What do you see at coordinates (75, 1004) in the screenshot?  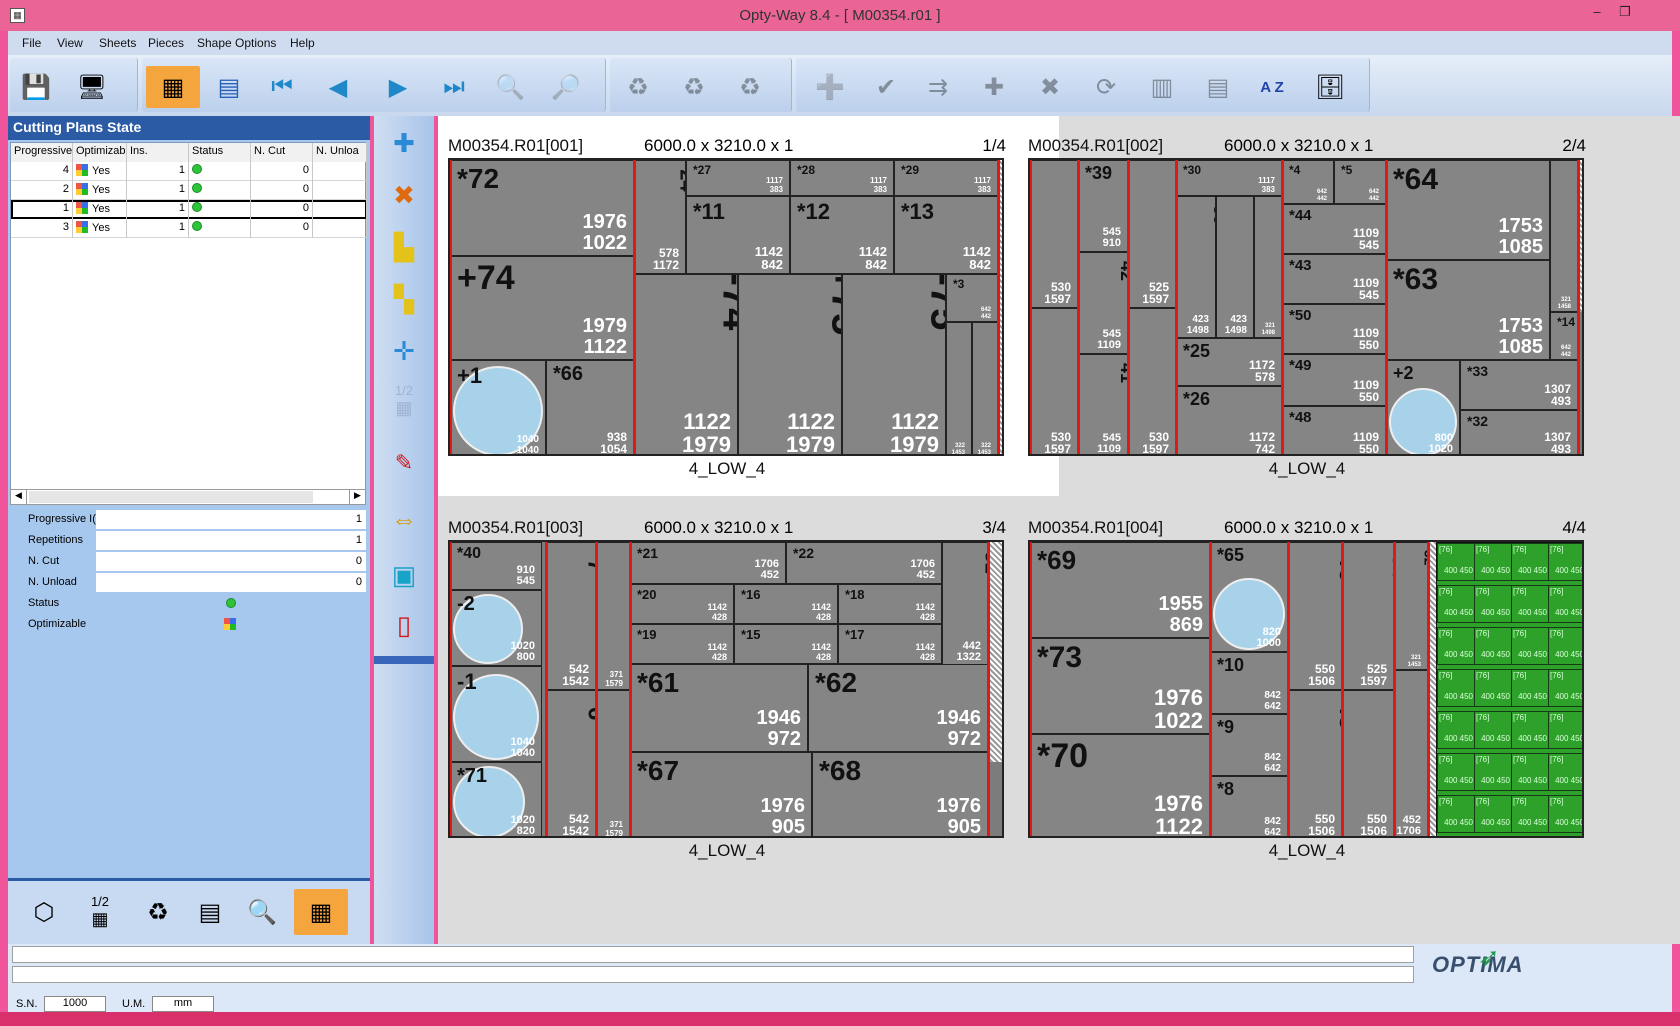 I see `sn-field: 1000` at bounding box center [75, 1004].